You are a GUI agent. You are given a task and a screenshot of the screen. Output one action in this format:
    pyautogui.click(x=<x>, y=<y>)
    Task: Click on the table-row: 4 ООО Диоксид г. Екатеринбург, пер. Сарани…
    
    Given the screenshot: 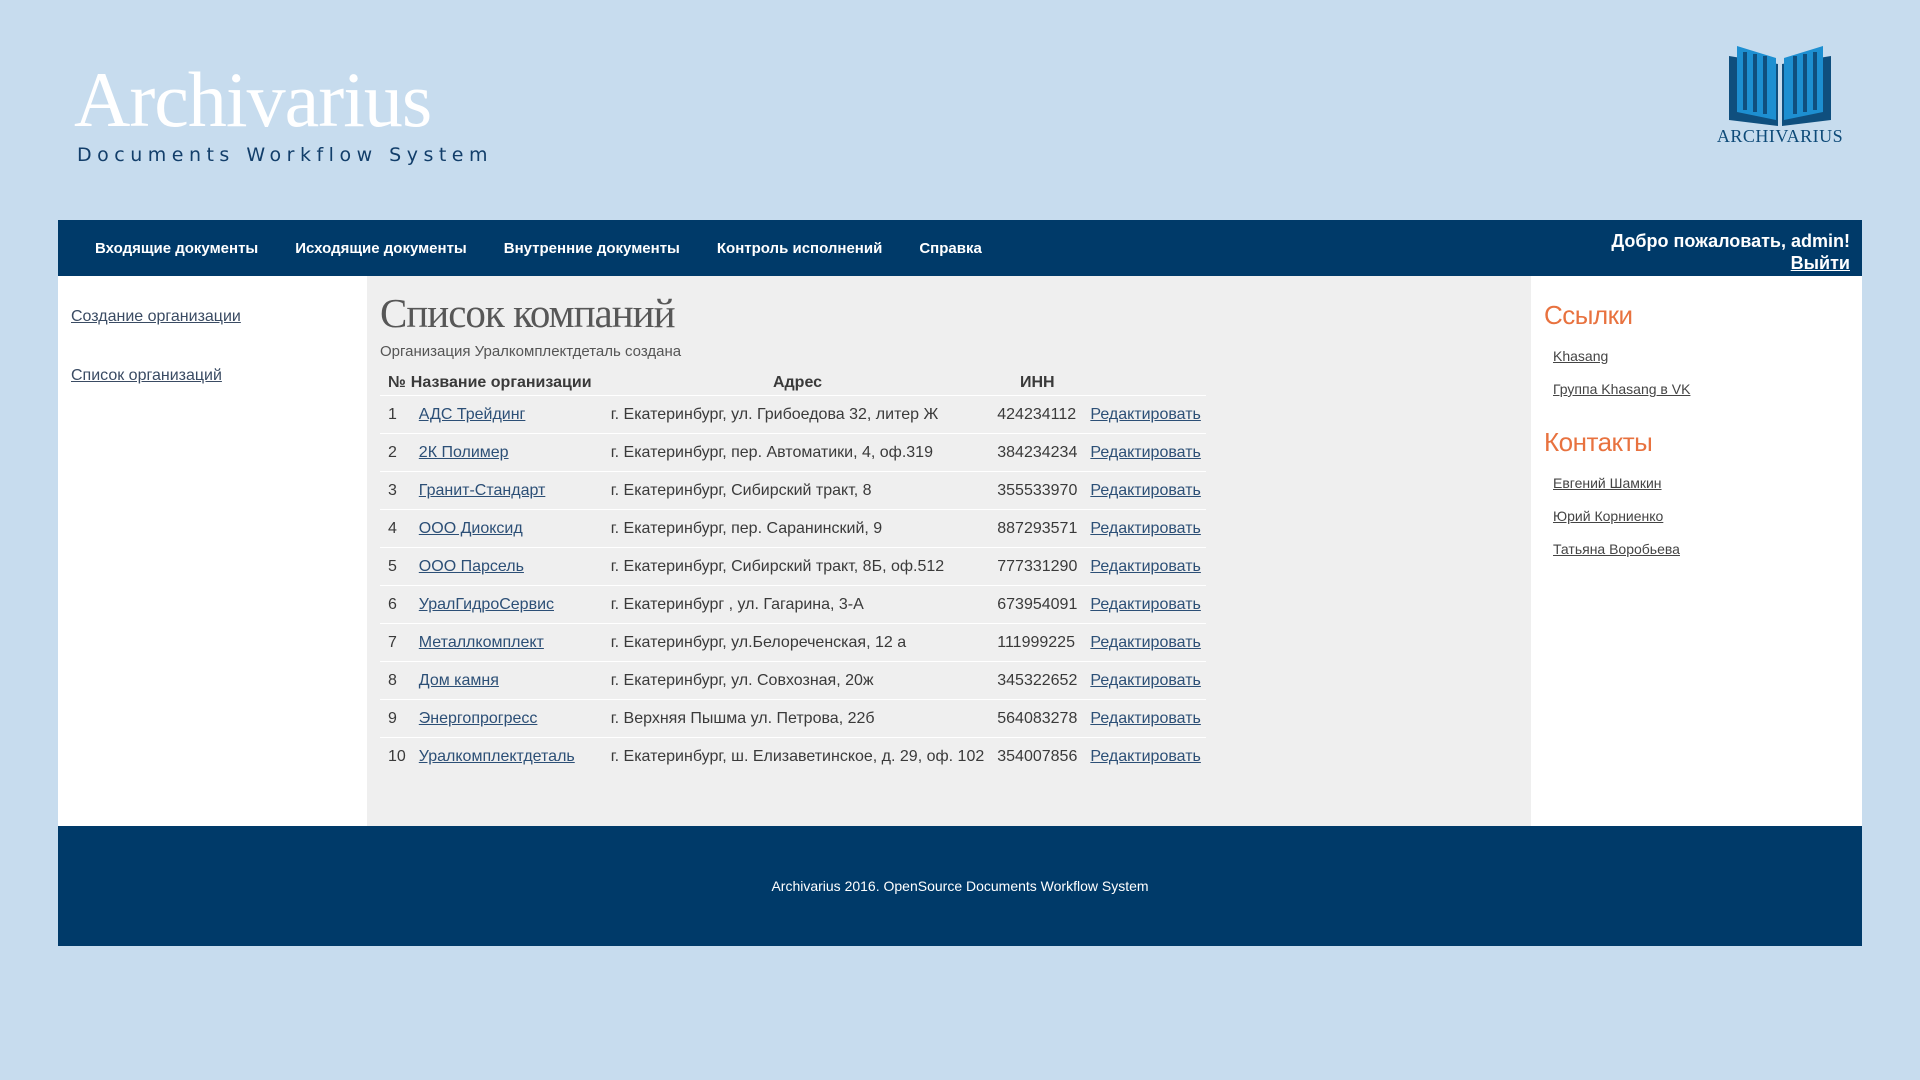 What is the action you would take?
    pyautogui.click(x=793, y=528)
    